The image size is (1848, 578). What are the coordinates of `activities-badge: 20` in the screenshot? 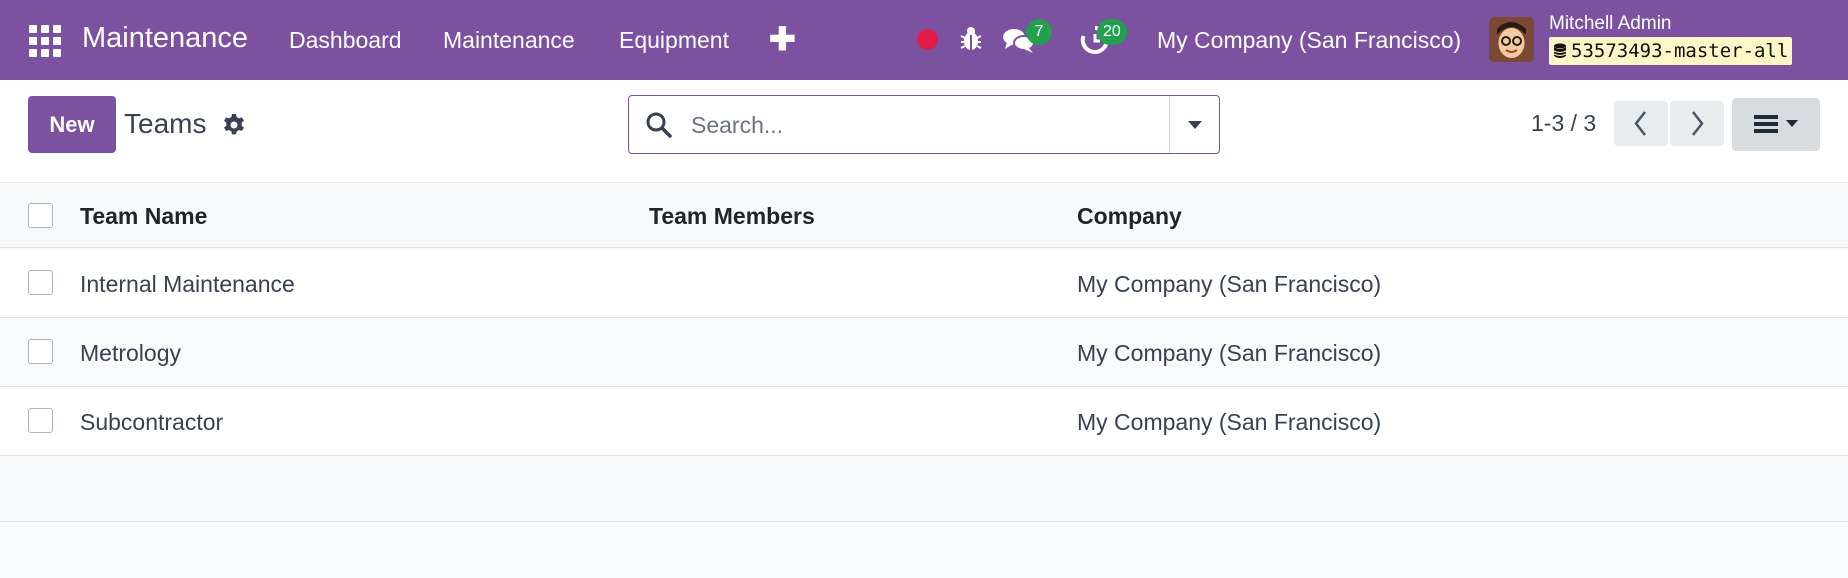 It's located at (1112, 32).